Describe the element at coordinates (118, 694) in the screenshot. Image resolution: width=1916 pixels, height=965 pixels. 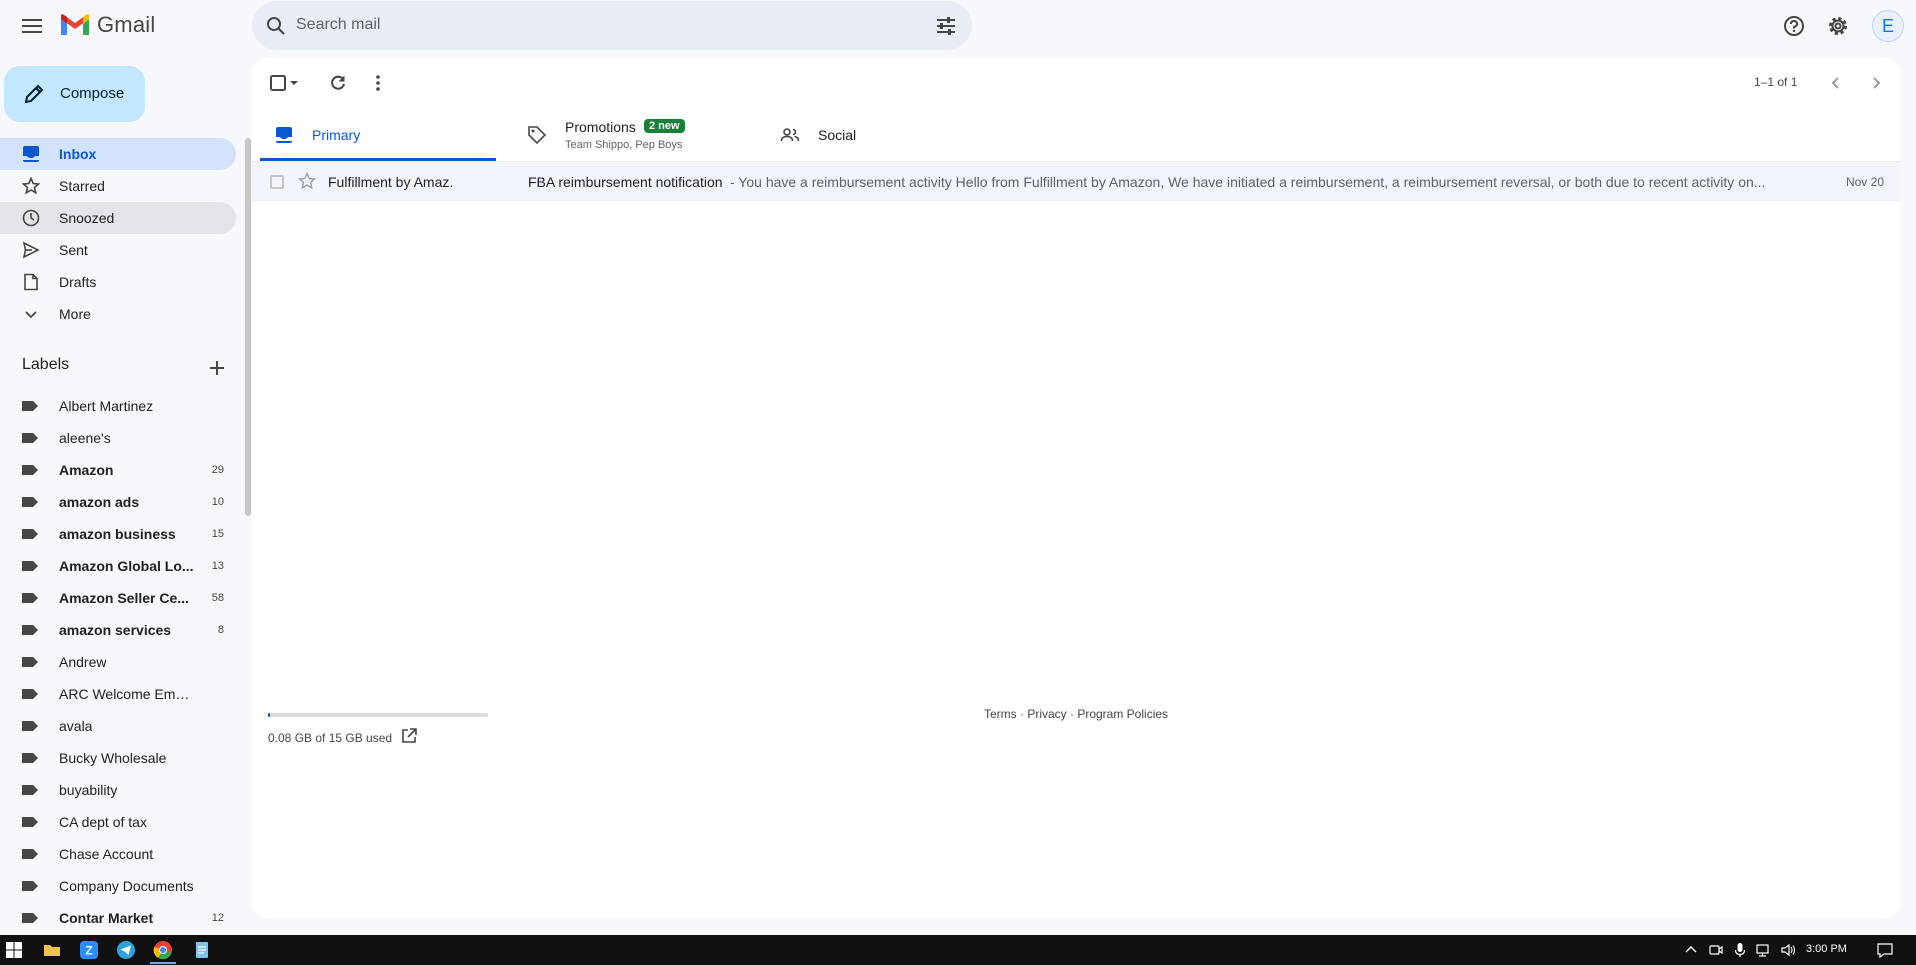
I see `label-item: ARC Welcome Emails` at that location.